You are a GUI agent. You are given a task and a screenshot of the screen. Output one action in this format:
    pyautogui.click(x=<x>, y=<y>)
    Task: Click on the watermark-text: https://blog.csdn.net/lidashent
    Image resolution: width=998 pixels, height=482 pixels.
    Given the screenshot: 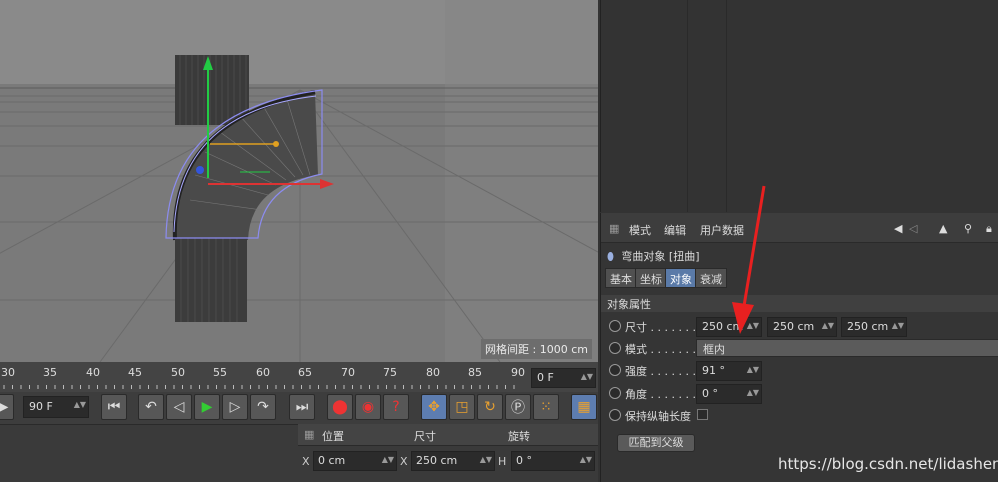 What is the action you would take?
    pyautogui.click(x=888, y=464)
    